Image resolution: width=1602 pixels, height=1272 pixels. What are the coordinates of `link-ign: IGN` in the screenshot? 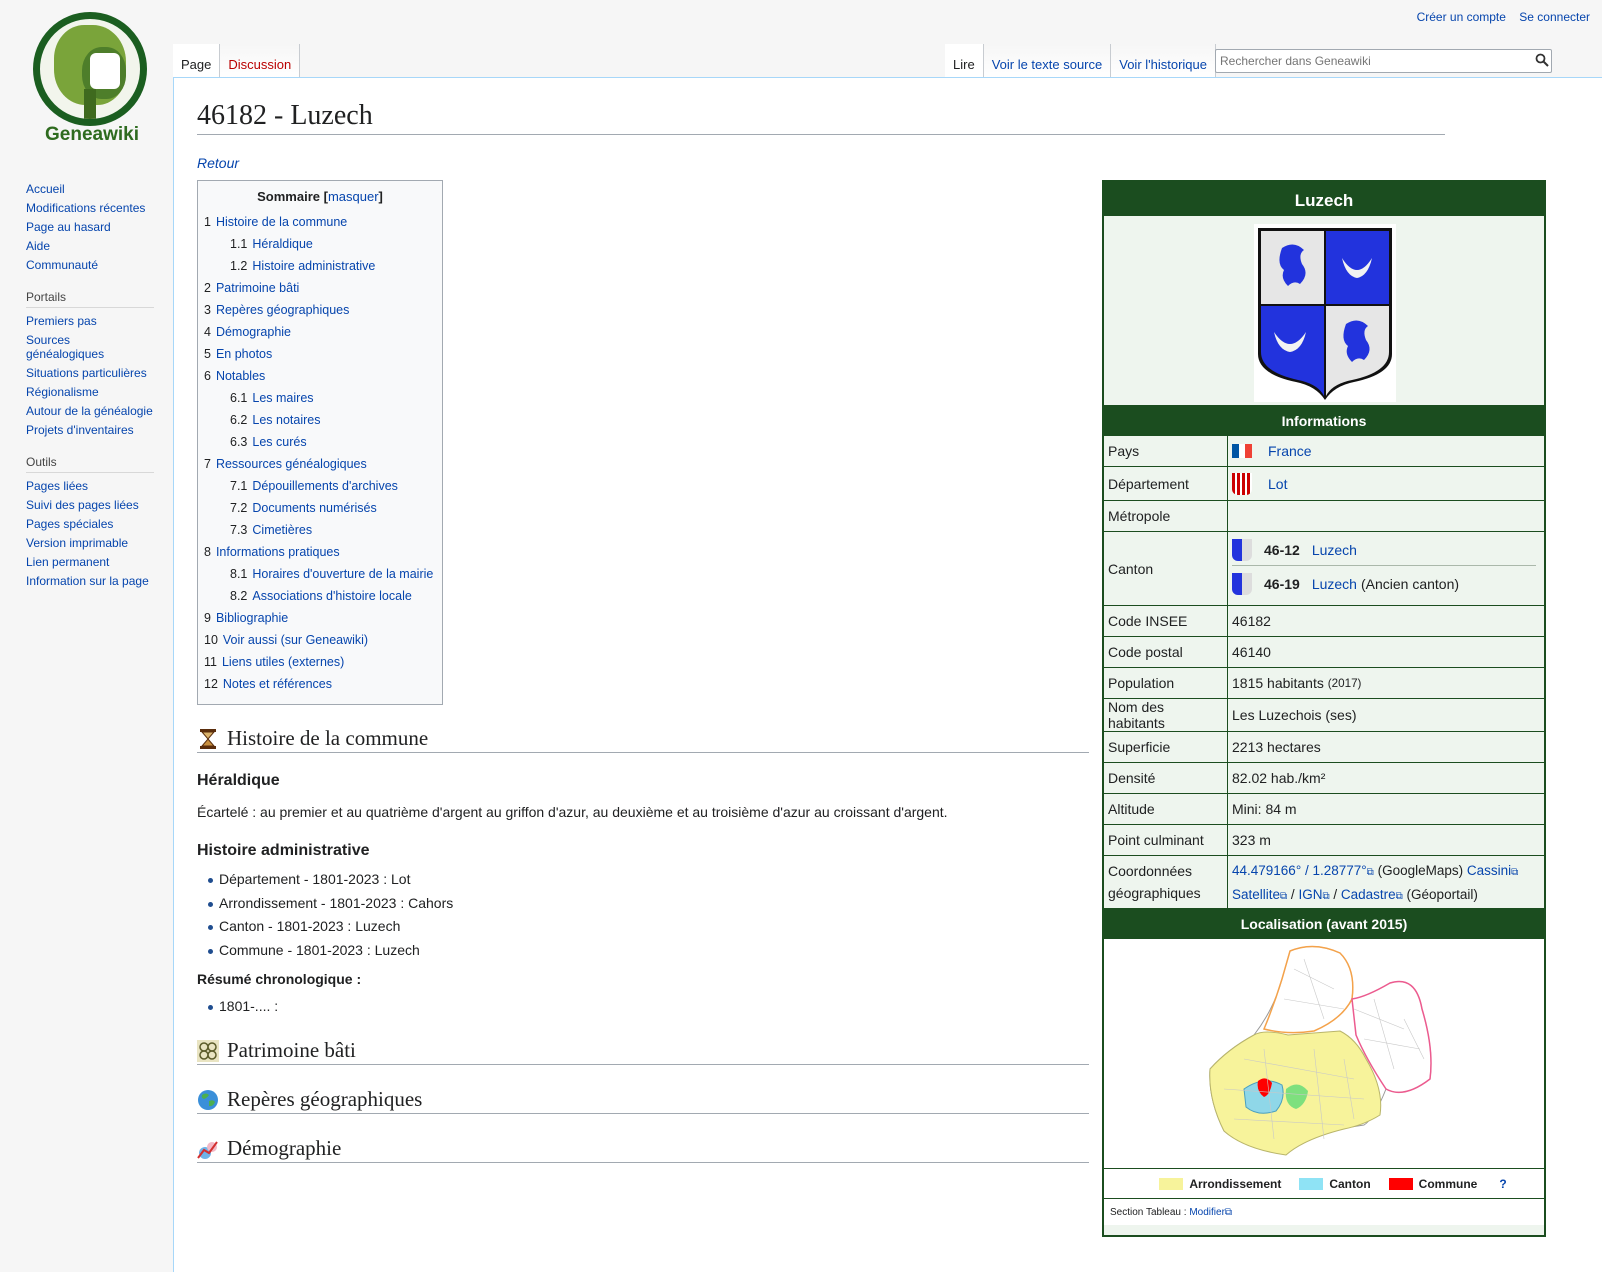 It's located at (1310, 894).